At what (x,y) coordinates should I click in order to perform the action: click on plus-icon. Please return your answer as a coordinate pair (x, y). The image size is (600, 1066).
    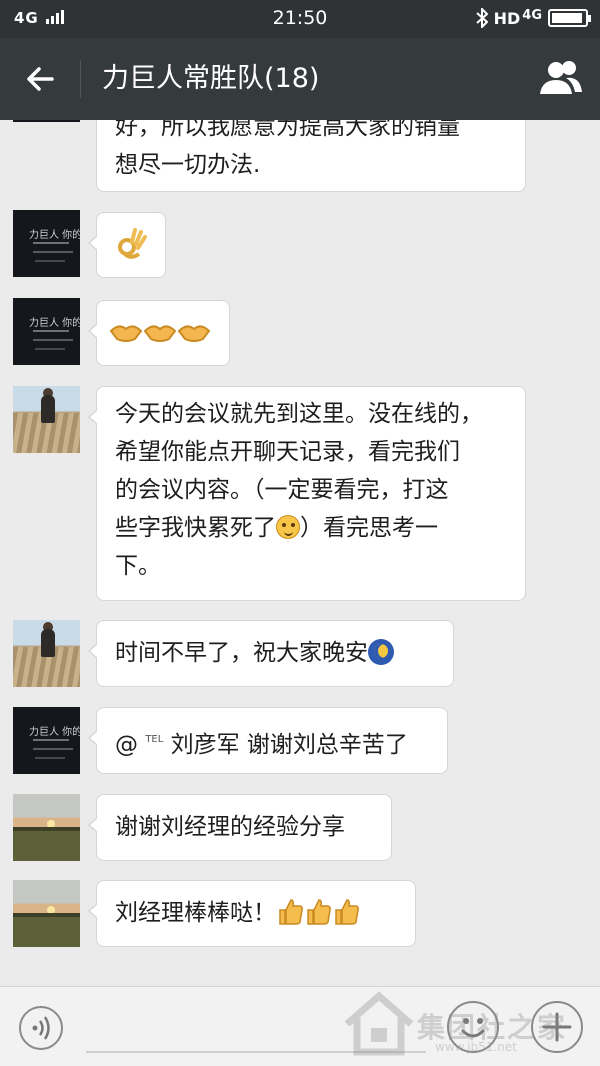
    Looking at the image, I should click on (557, 1027).